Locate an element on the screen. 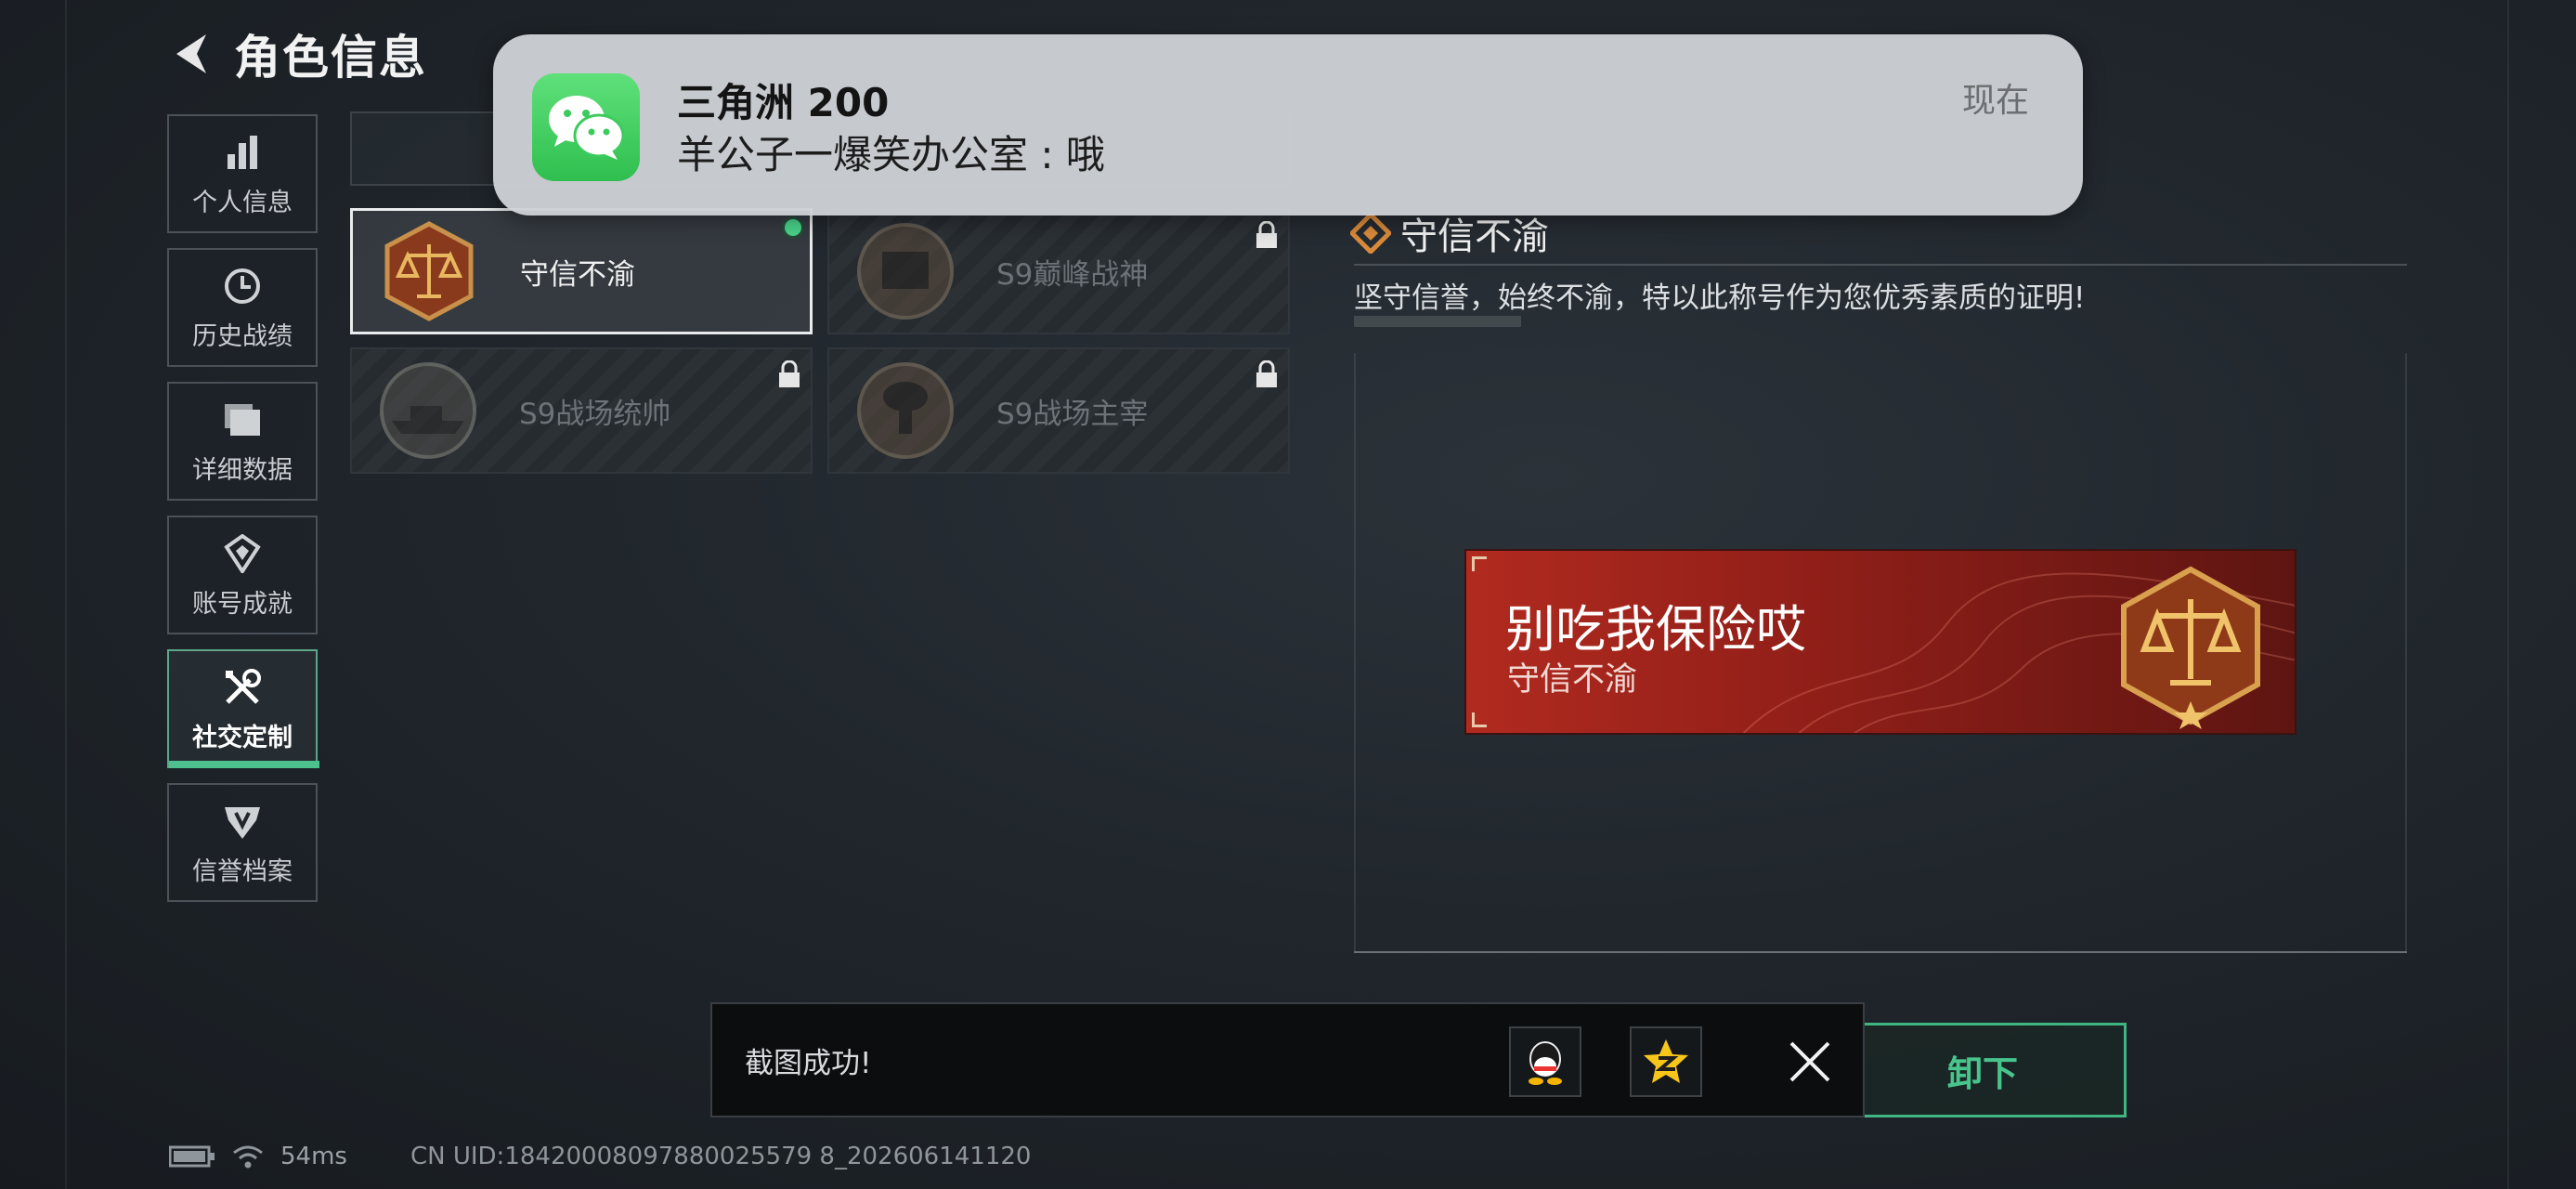 The width and height of the screenshot is (2576, 1189). preview-frame-bottom is located at coordinates (1880, 952).